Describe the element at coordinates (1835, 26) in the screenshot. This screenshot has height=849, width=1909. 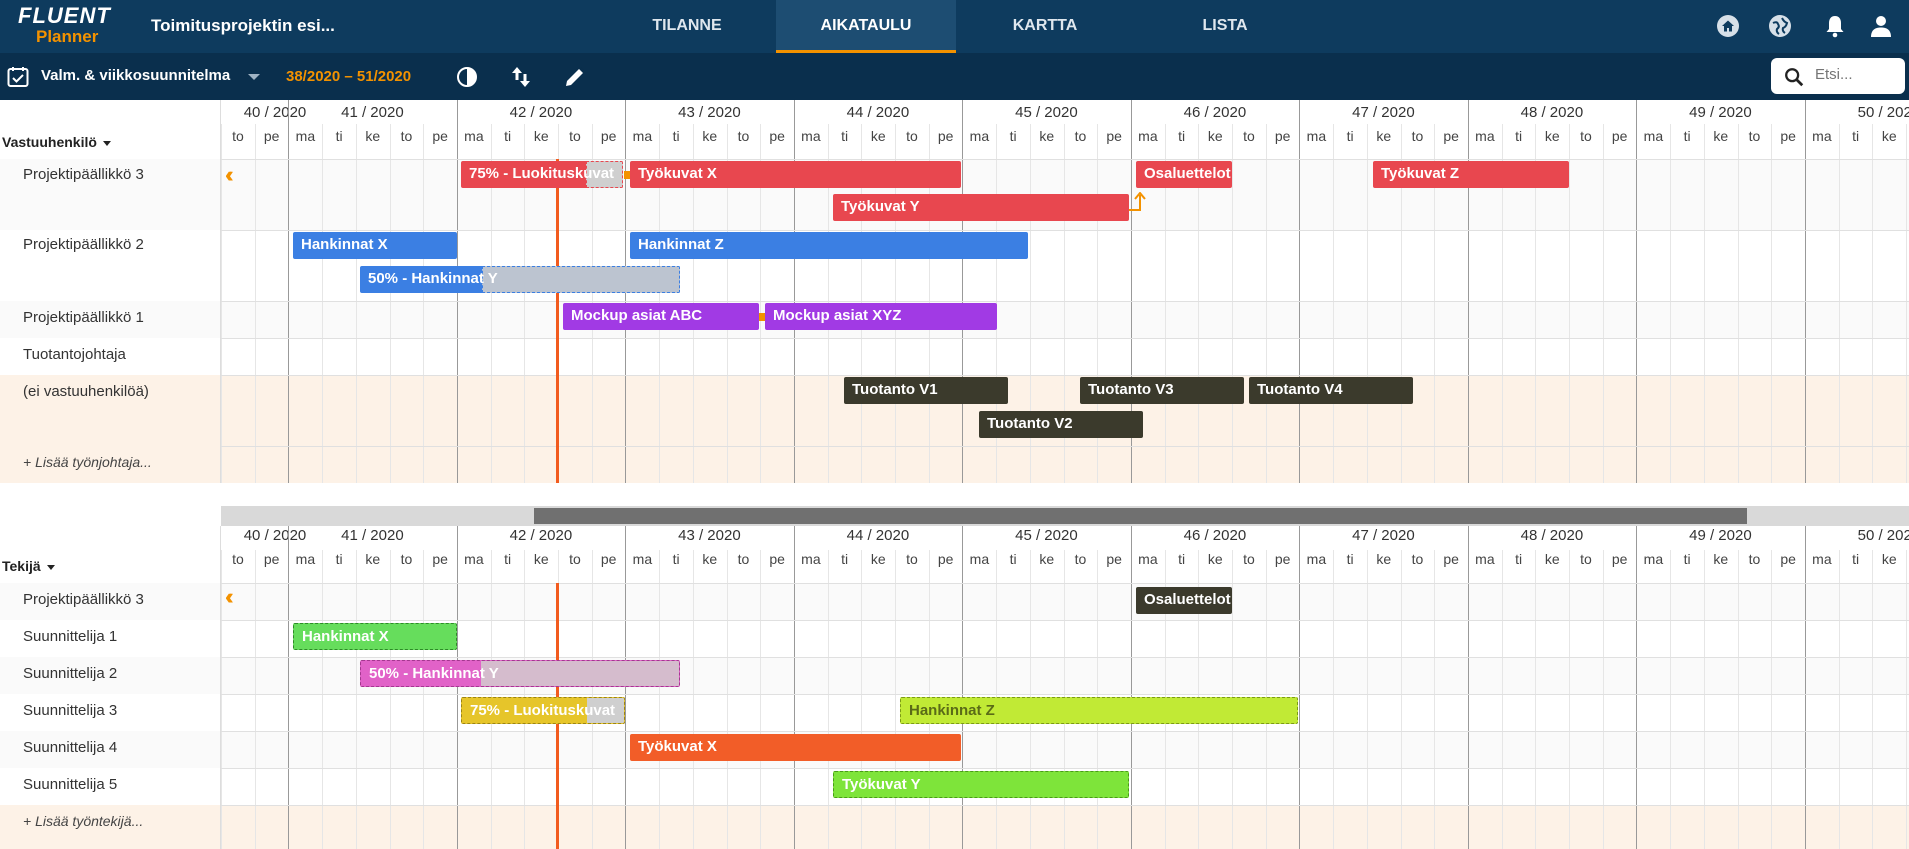
I see `bell-icon` at that location.